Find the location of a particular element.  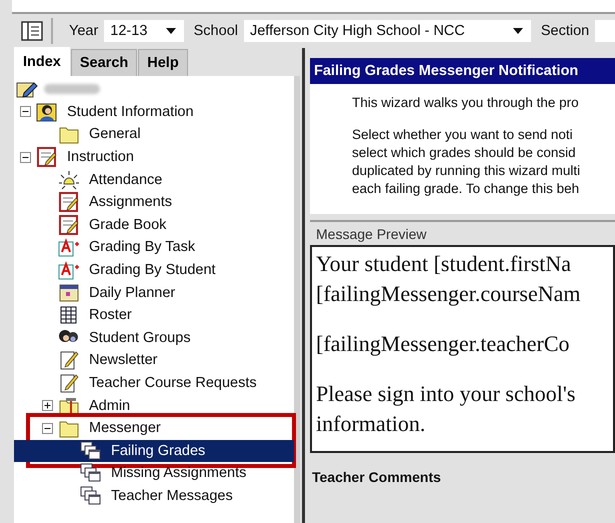

tree-item: Attendance is located at coordinates (126, 179).